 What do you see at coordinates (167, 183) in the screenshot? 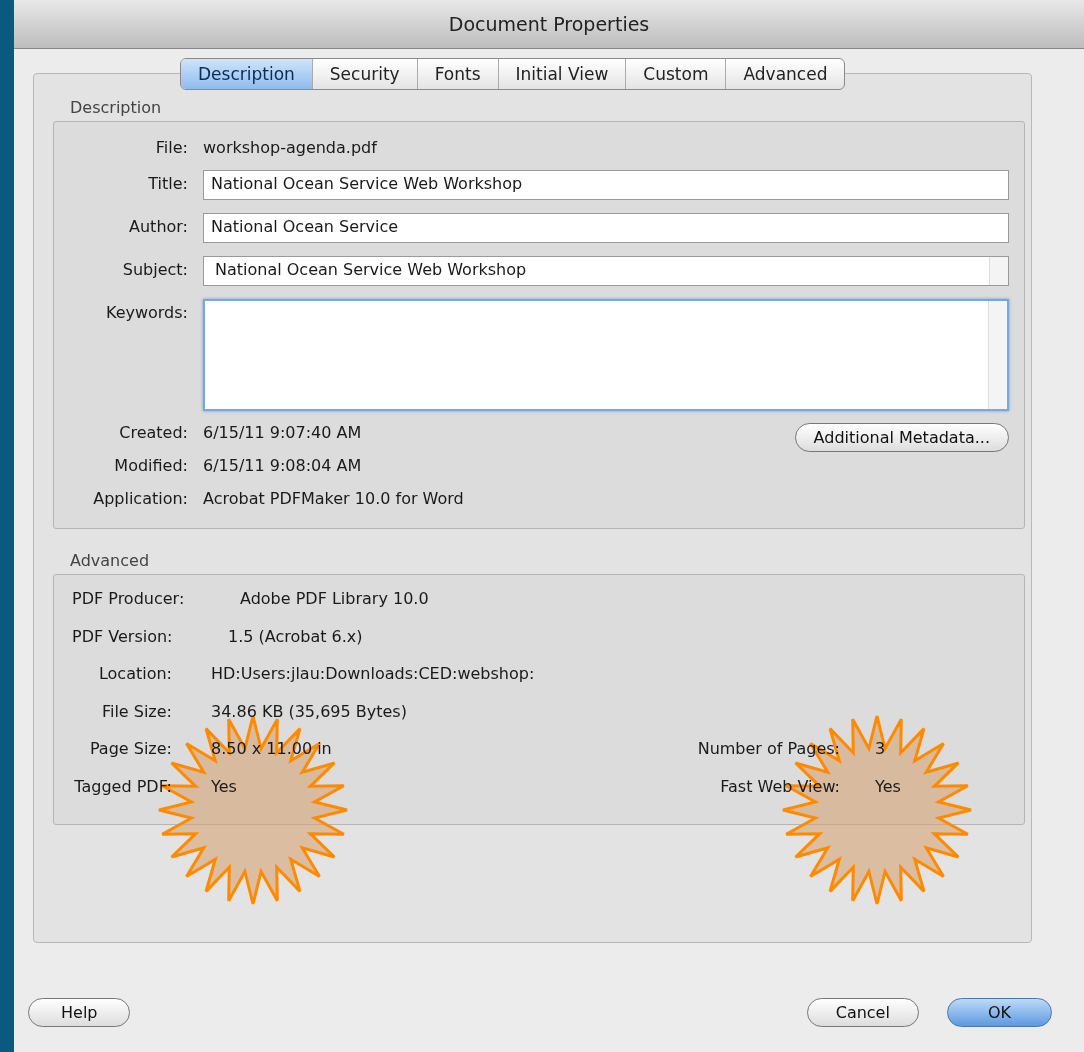
I see `field-label: Title:` at bounding box center [167, 183].